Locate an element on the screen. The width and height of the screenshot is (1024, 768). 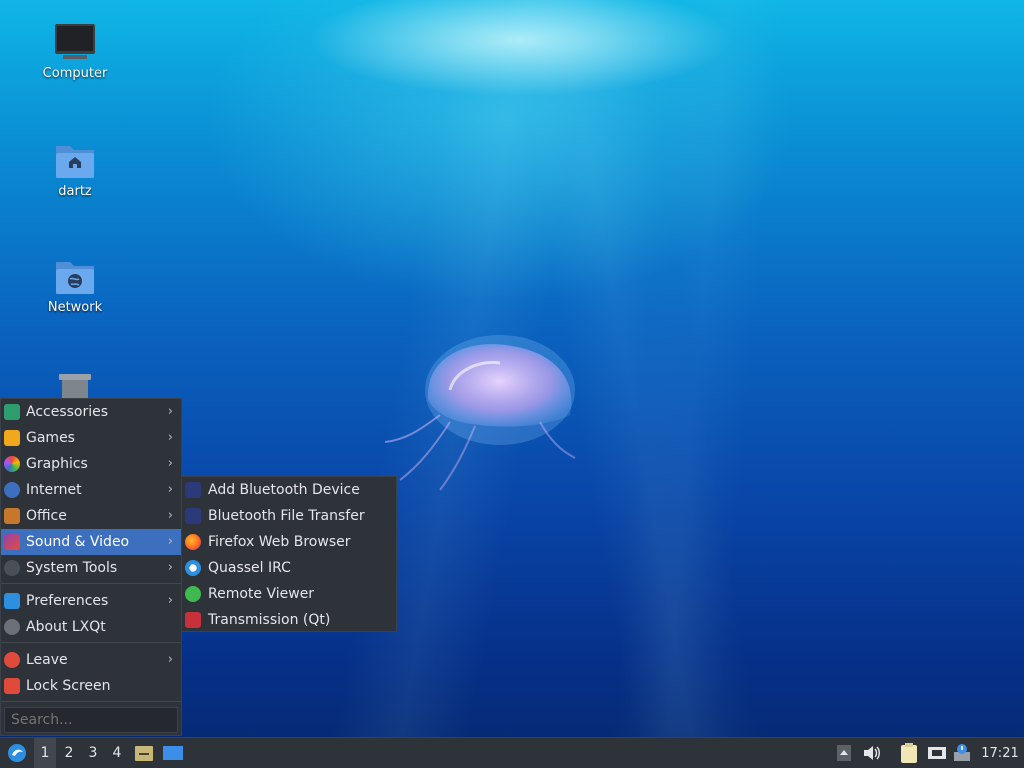
volume-icon is located at coordinates (872, 753).